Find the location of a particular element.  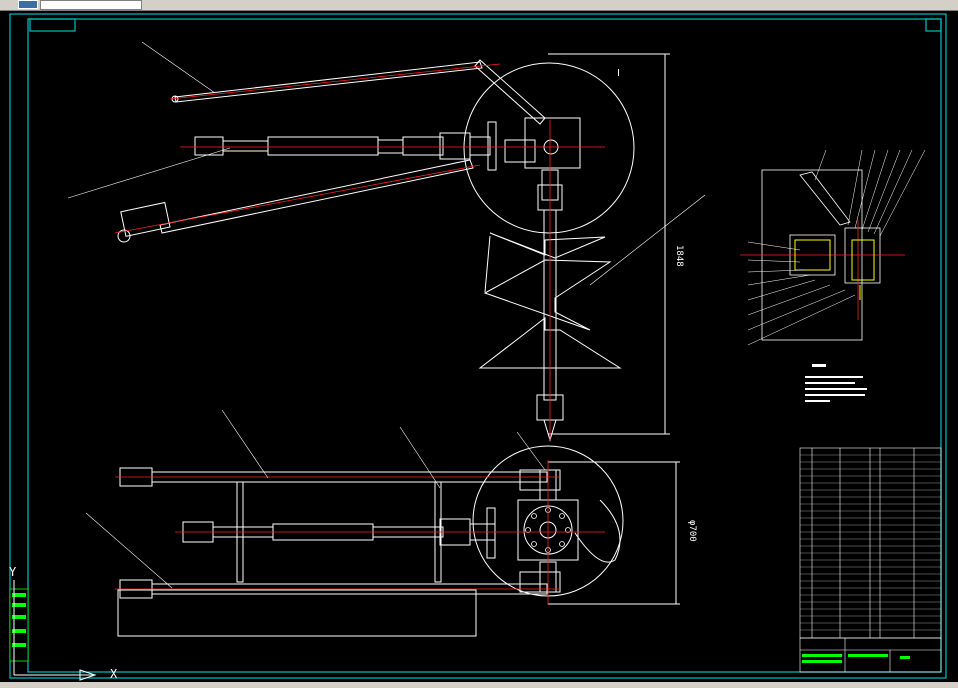

window-title-bar is located at coordinates (479, 5).